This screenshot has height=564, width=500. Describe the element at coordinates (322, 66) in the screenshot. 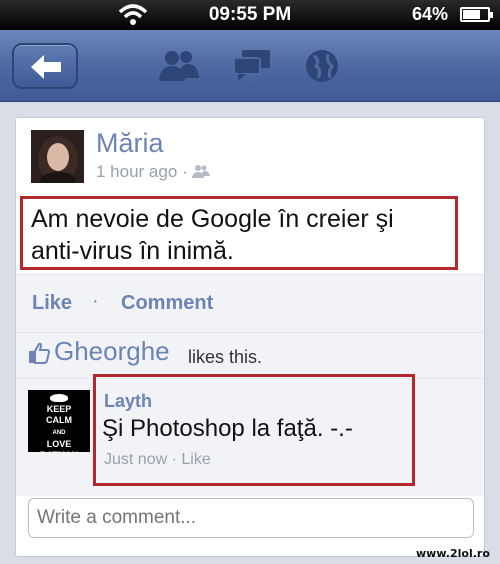

I see `globe-icon` at that location.